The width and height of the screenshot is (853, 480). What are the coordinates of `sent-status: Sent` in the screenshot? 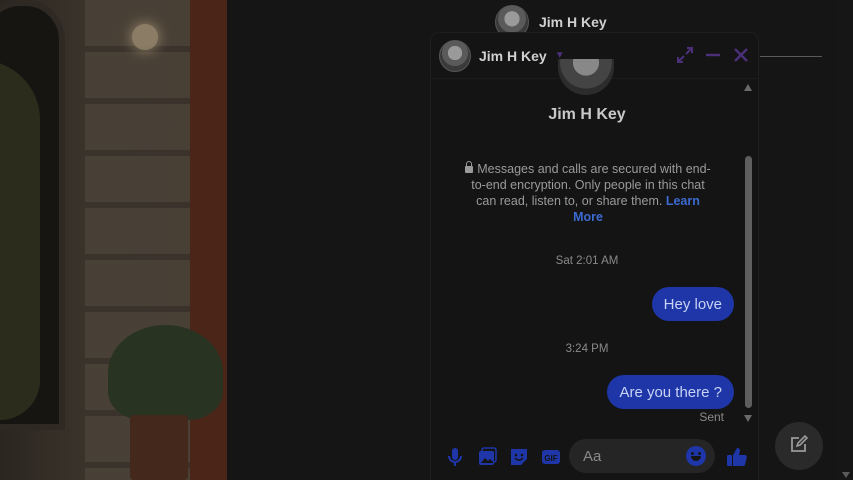 It's located at (711, 417).